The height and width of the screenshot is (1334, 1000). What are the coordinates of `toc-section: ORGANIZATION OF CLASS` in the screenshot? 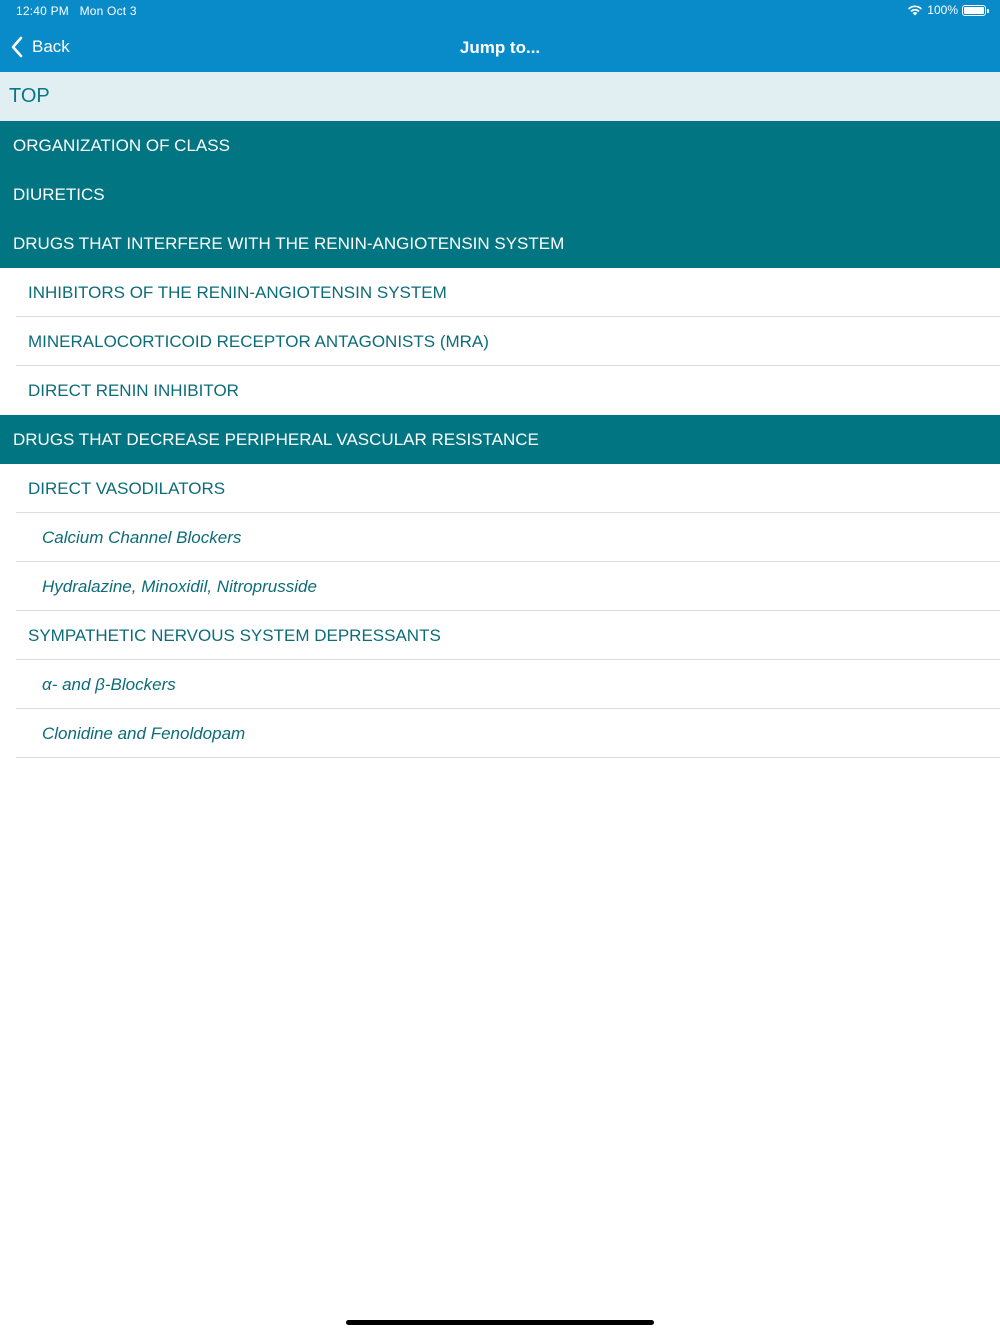 It's located at (500, 145).